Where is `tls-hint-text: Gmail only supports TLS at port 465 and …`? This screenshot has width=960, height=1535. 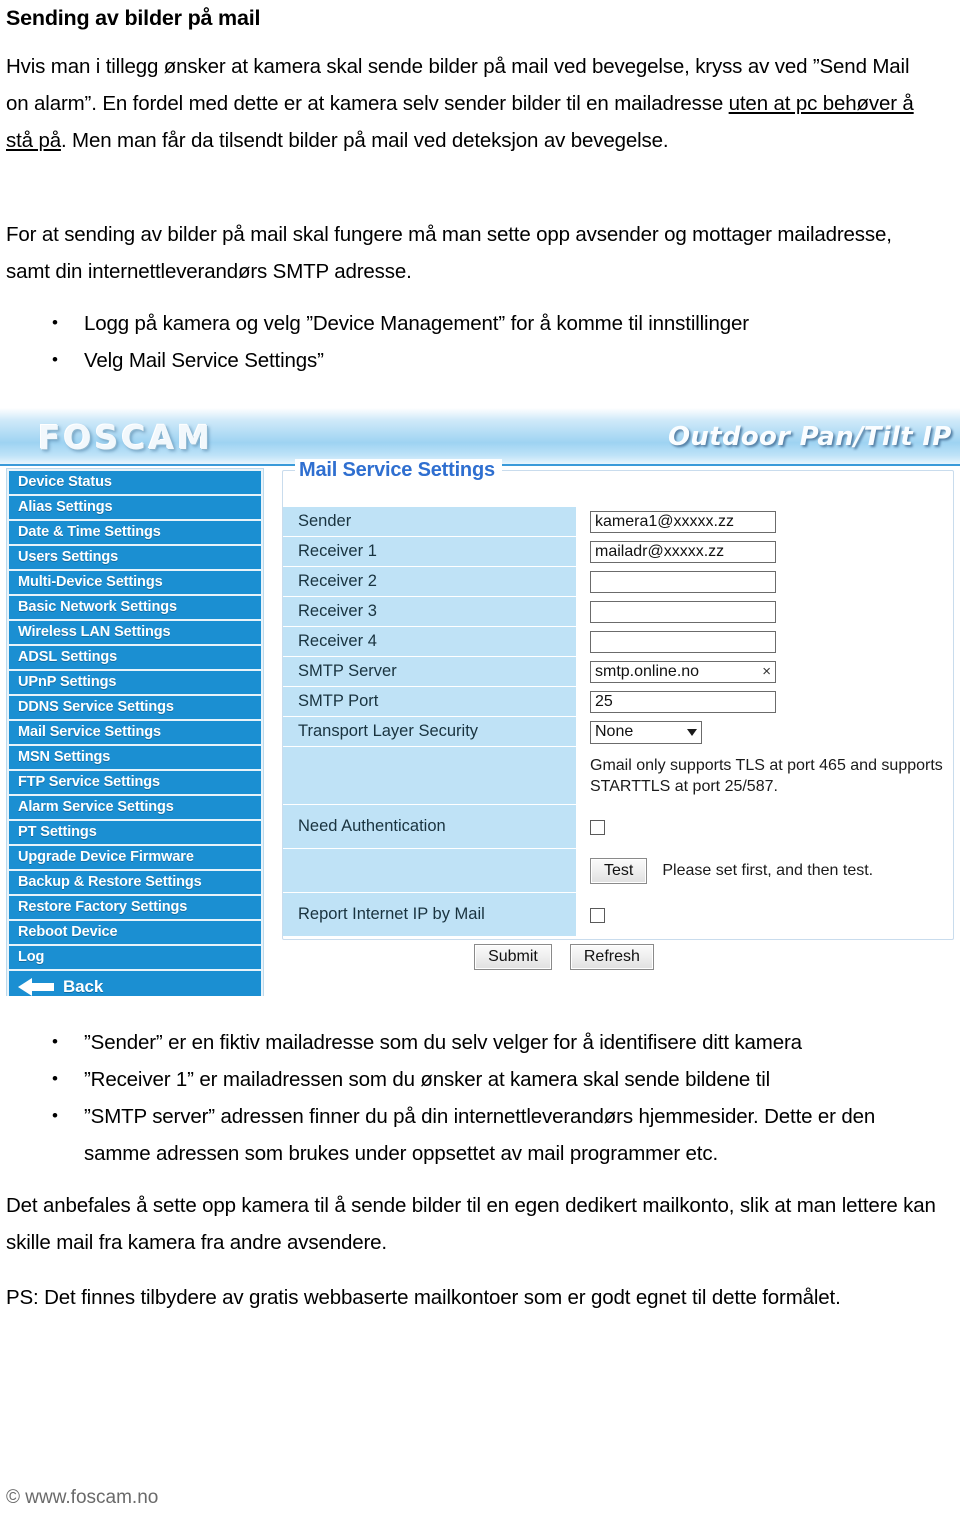
tls-hint-text: Gmail only supports TLS at port 465 and … is located at coordinates (766, 776).